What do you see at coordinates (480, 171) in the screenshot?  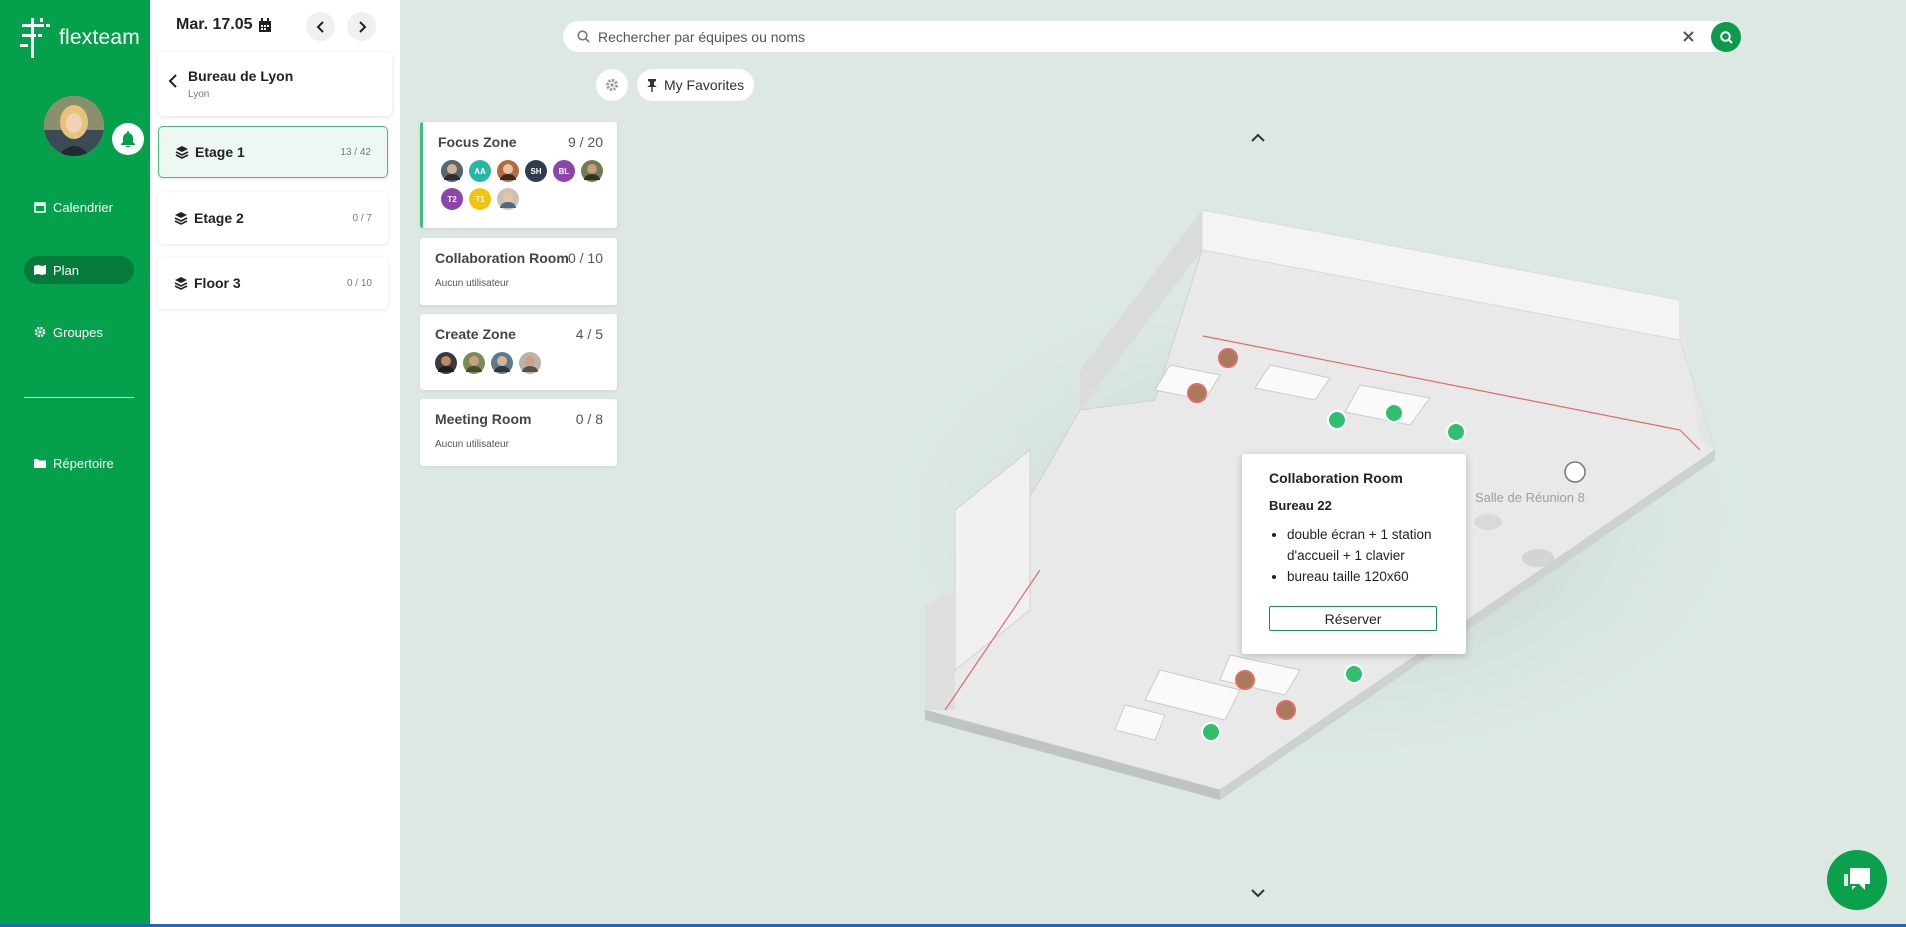 I see `avatar: AA` at bounding box center [480, 171].